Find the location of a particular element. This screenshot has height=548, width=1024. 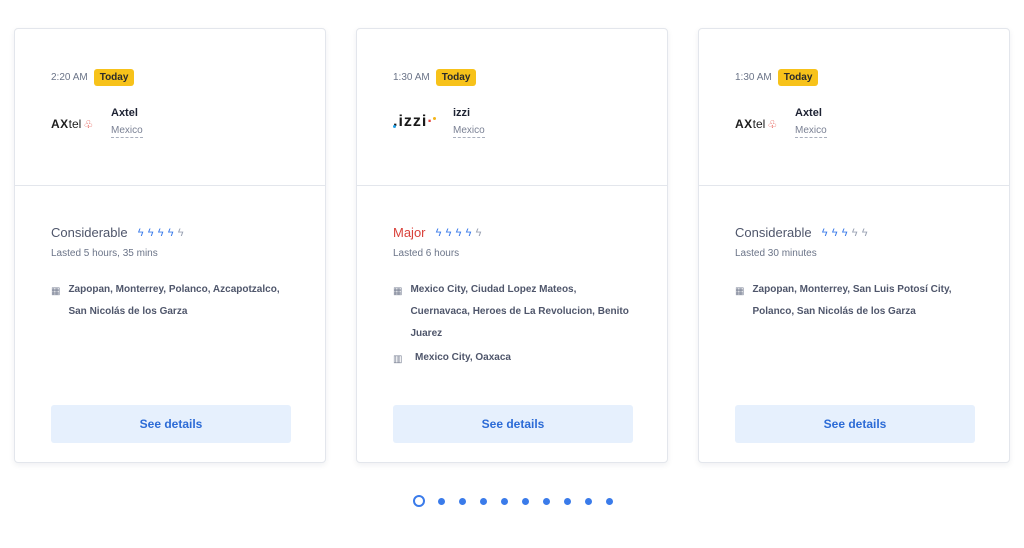

provider-name: izzi is located at coordinates (462, 113).